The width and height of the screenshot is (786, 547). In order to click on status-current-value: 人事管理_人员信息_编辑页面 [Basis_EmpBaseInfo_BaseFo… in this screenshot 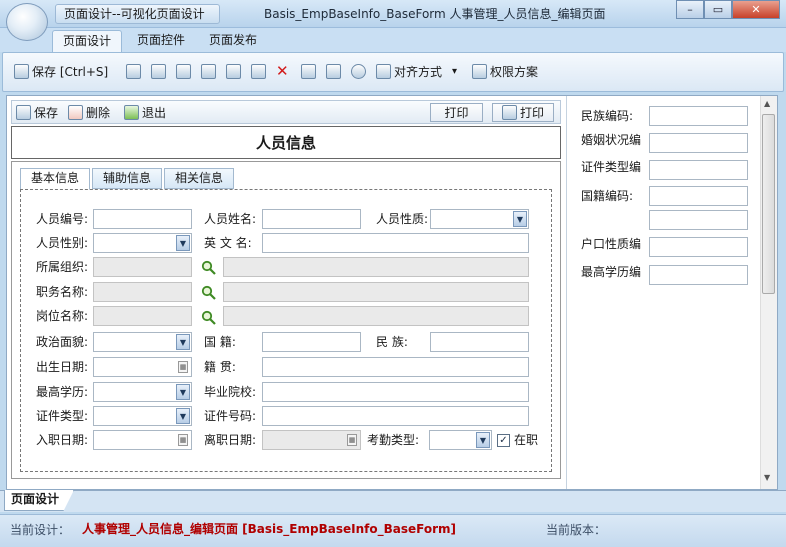, I will do `click(269, 529)`.